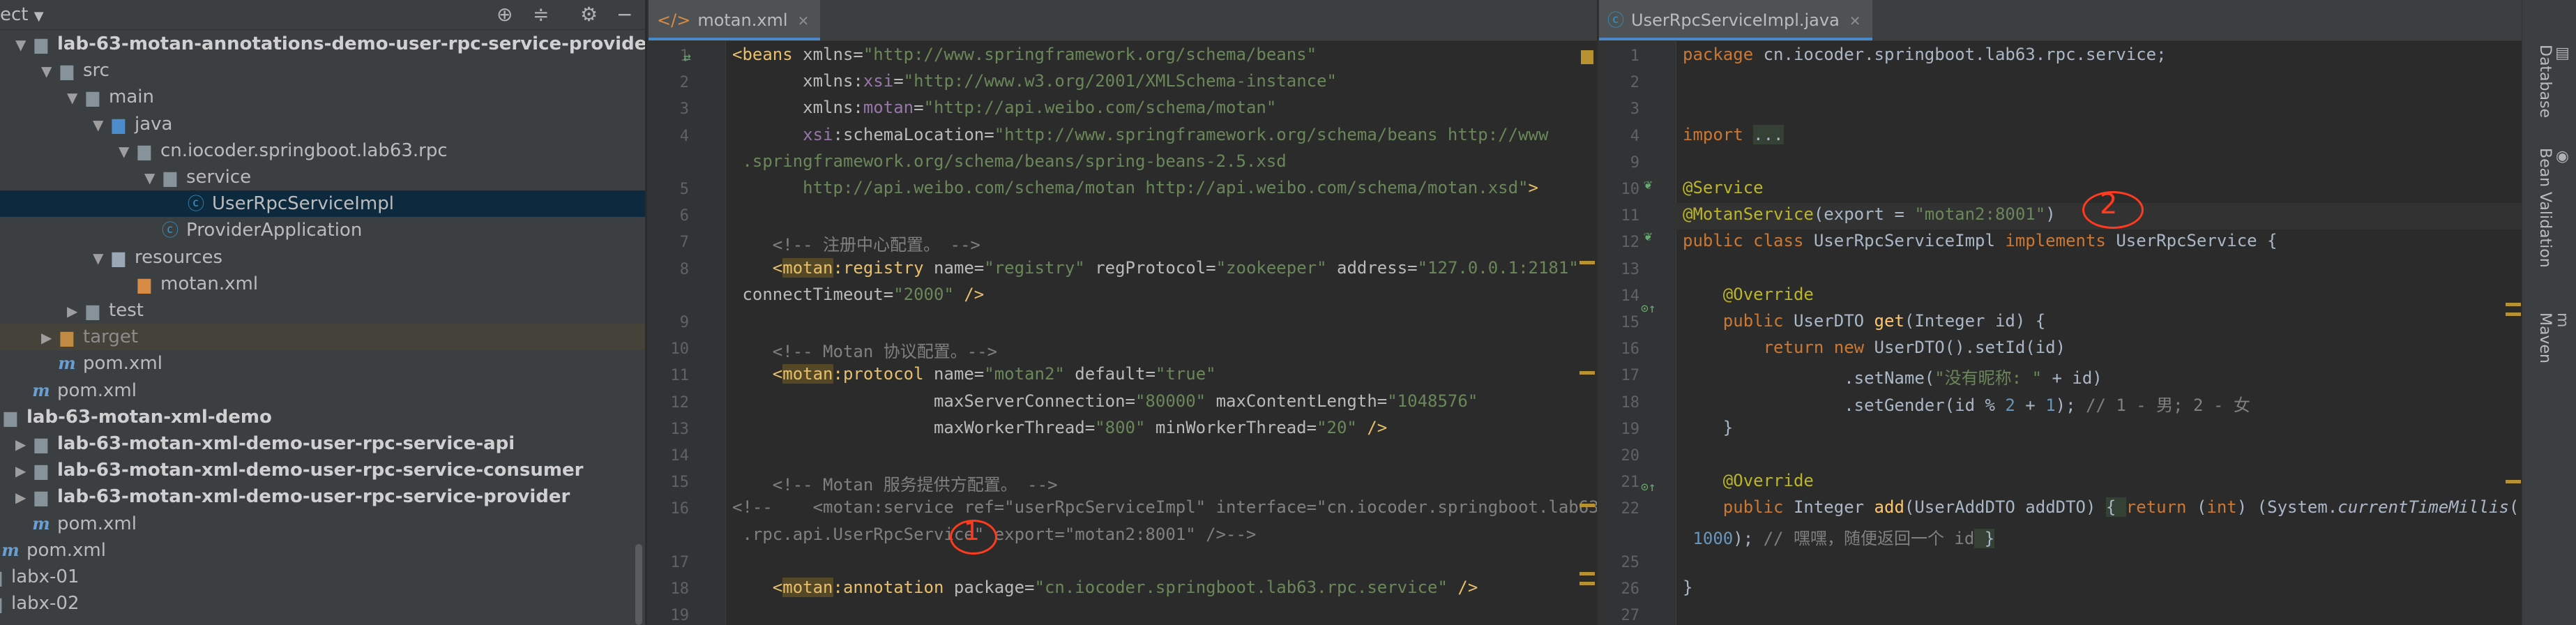 The width and height of the screenshot is (2576, 625). What do you see at coordinates (541, 14) in the screenshot?
I see `collapse-icon: ≑` at bounding box center [541, 14].